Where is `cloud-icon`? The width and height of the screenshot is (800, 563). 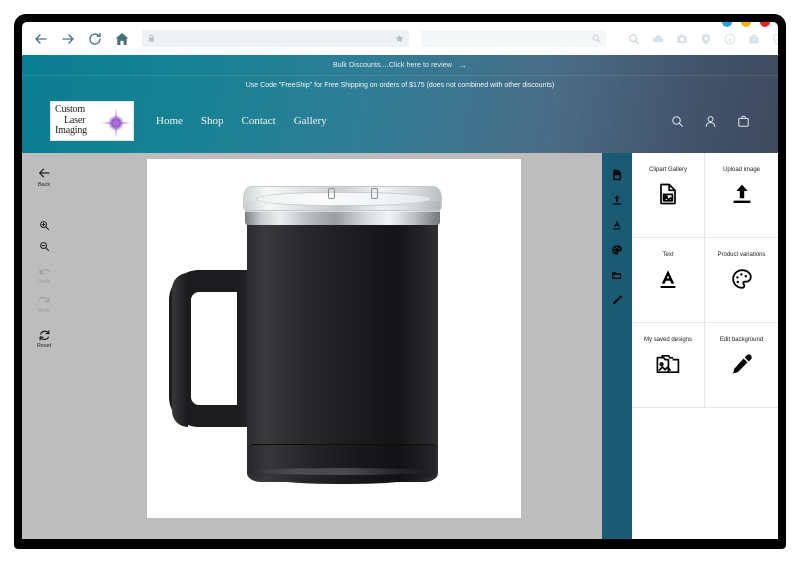
cloud-icon is located at coordinates (658, 39).